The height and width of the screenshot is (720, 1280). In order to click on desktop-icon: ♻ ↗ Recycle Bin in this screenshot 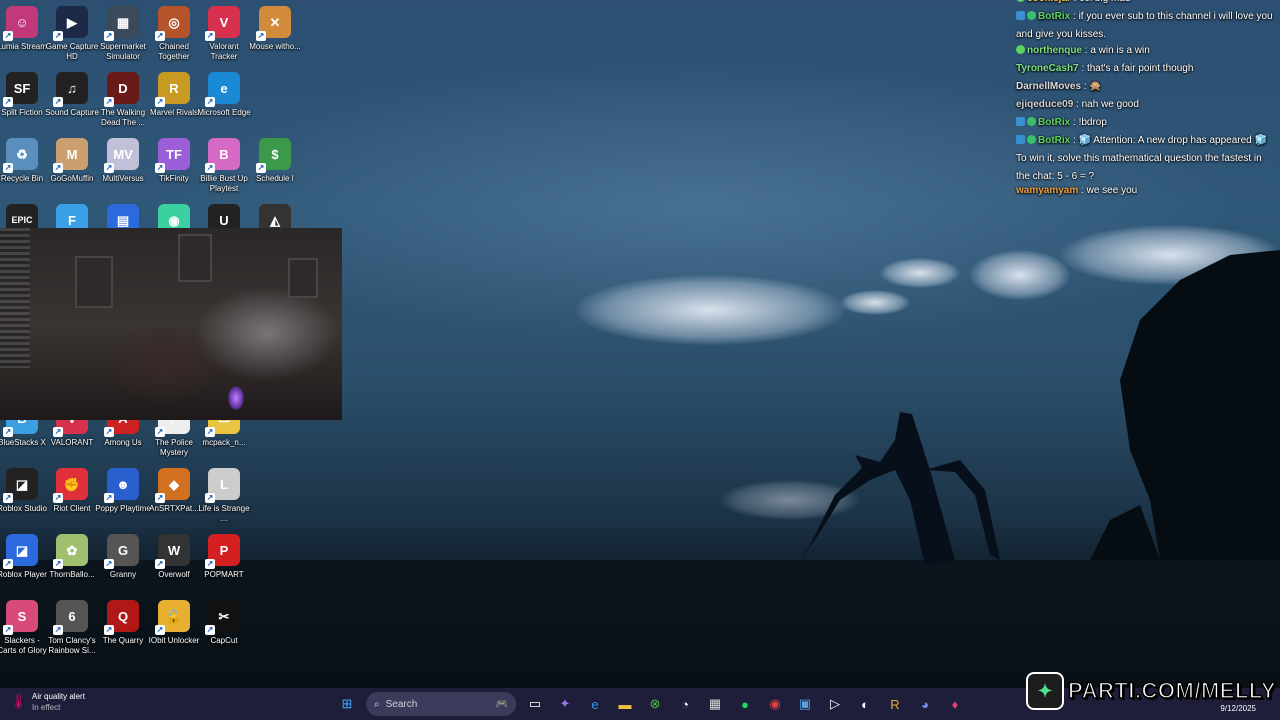, I will do `click(23, 161)`.